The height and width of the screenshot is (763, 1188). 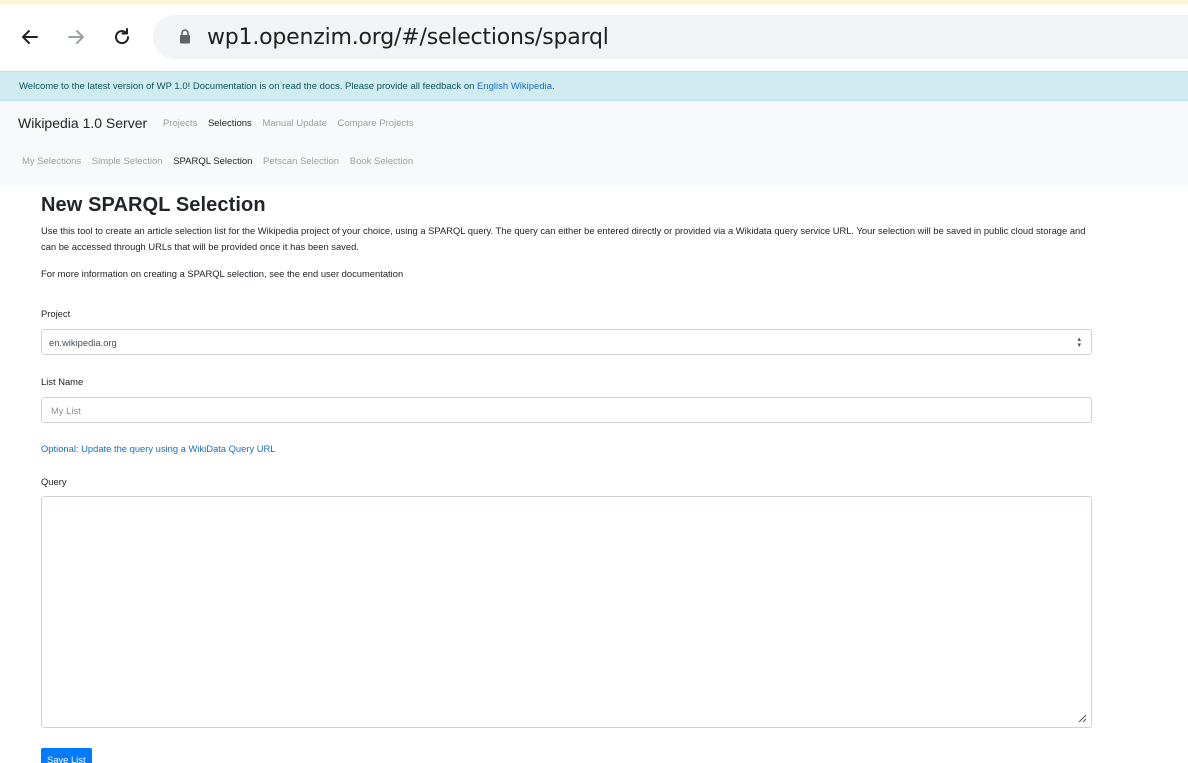 What do you see at coordinates (381, 161) in the screenshot?
I see `subnav-item-book-selection: Book Selection` at bounding box center [381, 161].